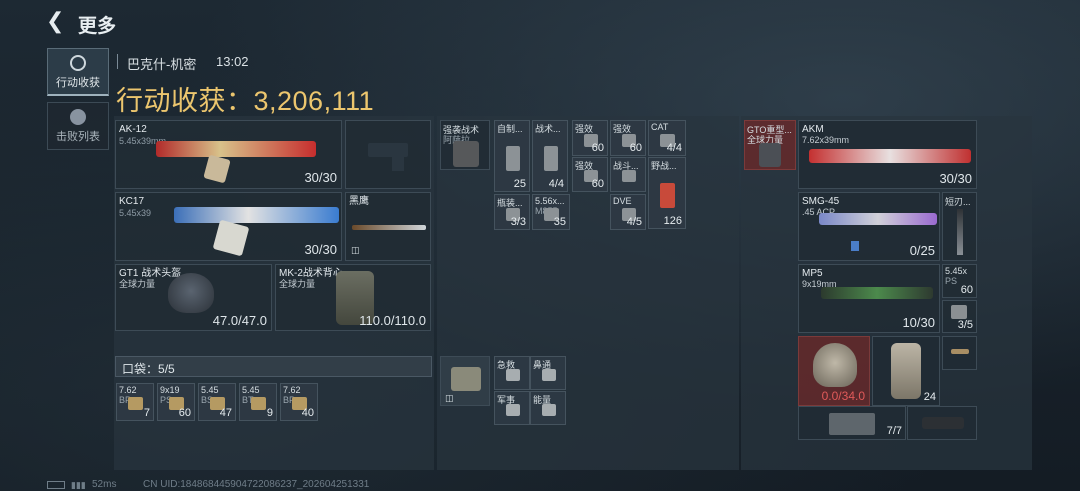 The height and width of the screenshot is (491, 1080). I want to click on rig-item: CAT 4/4, so click(667, 138).